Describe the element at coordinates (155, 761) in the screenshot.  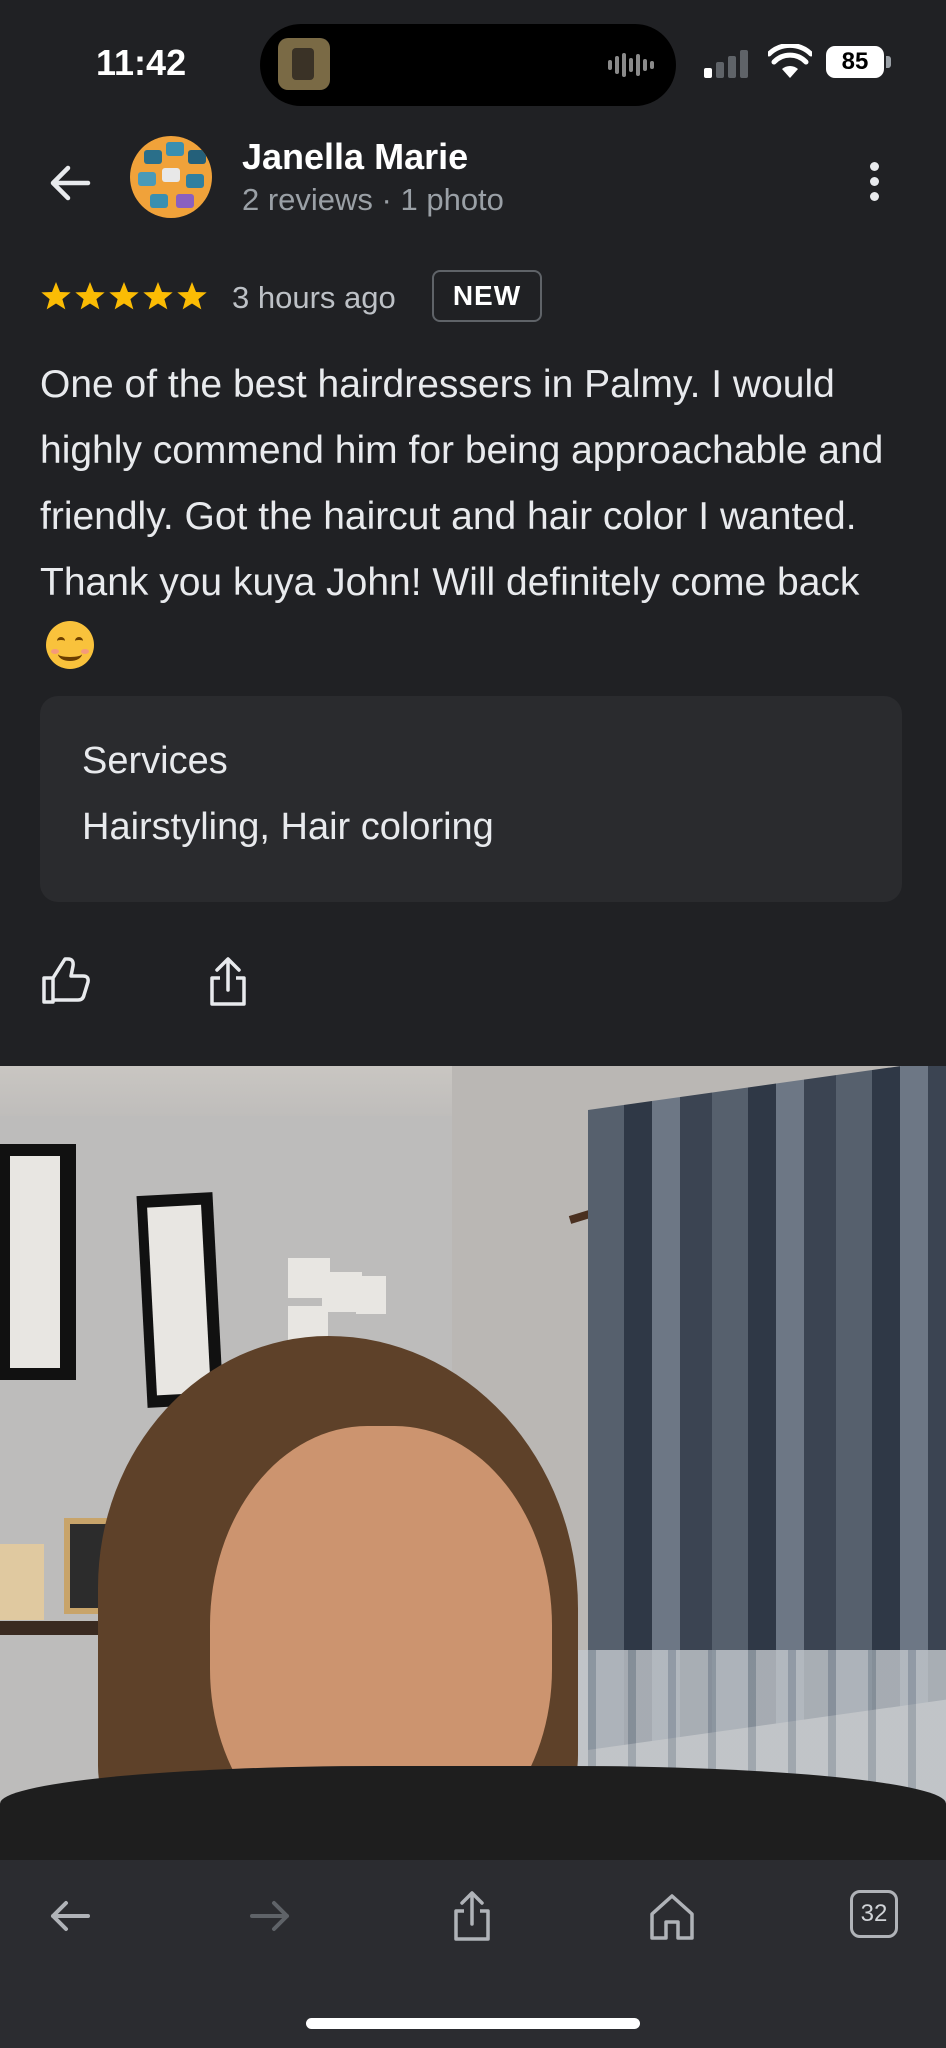
I see `services-title: Services` at that location.